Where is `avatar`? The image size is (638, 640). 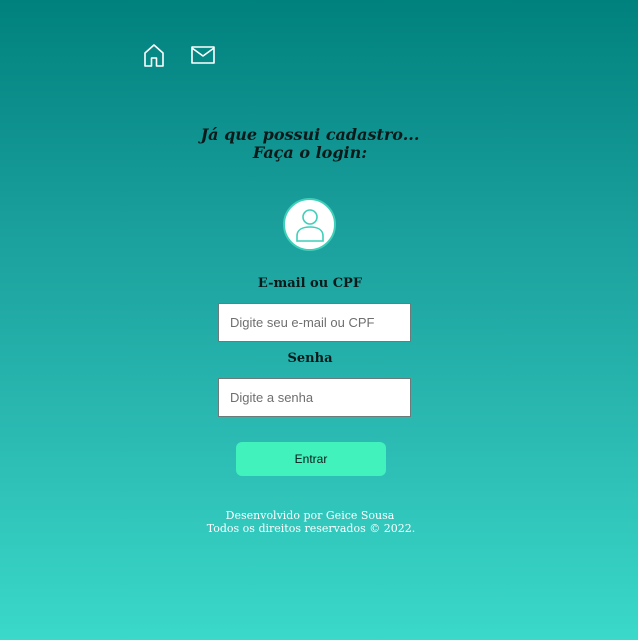
avatar is located at coordinates (309, 224).